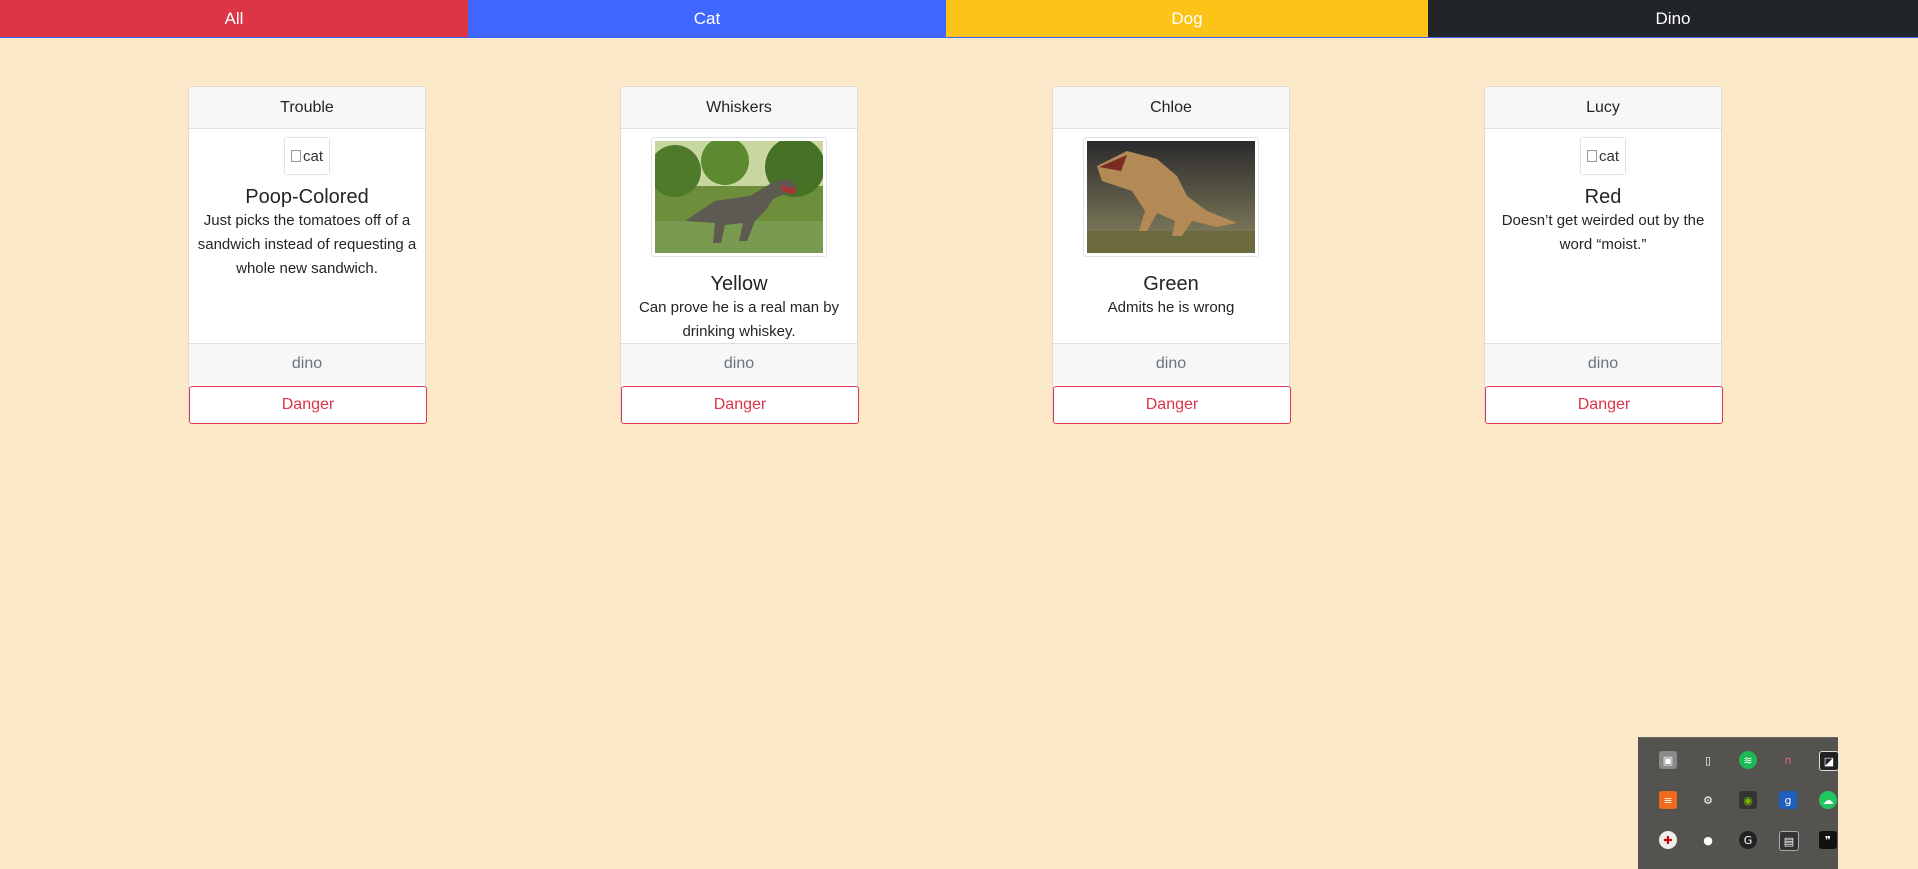 This screenshot has width=1918, height=869. Describe the element at coordinates (1789, 841) in the screenshot. I see `monitor-icon: ▤` at that location.